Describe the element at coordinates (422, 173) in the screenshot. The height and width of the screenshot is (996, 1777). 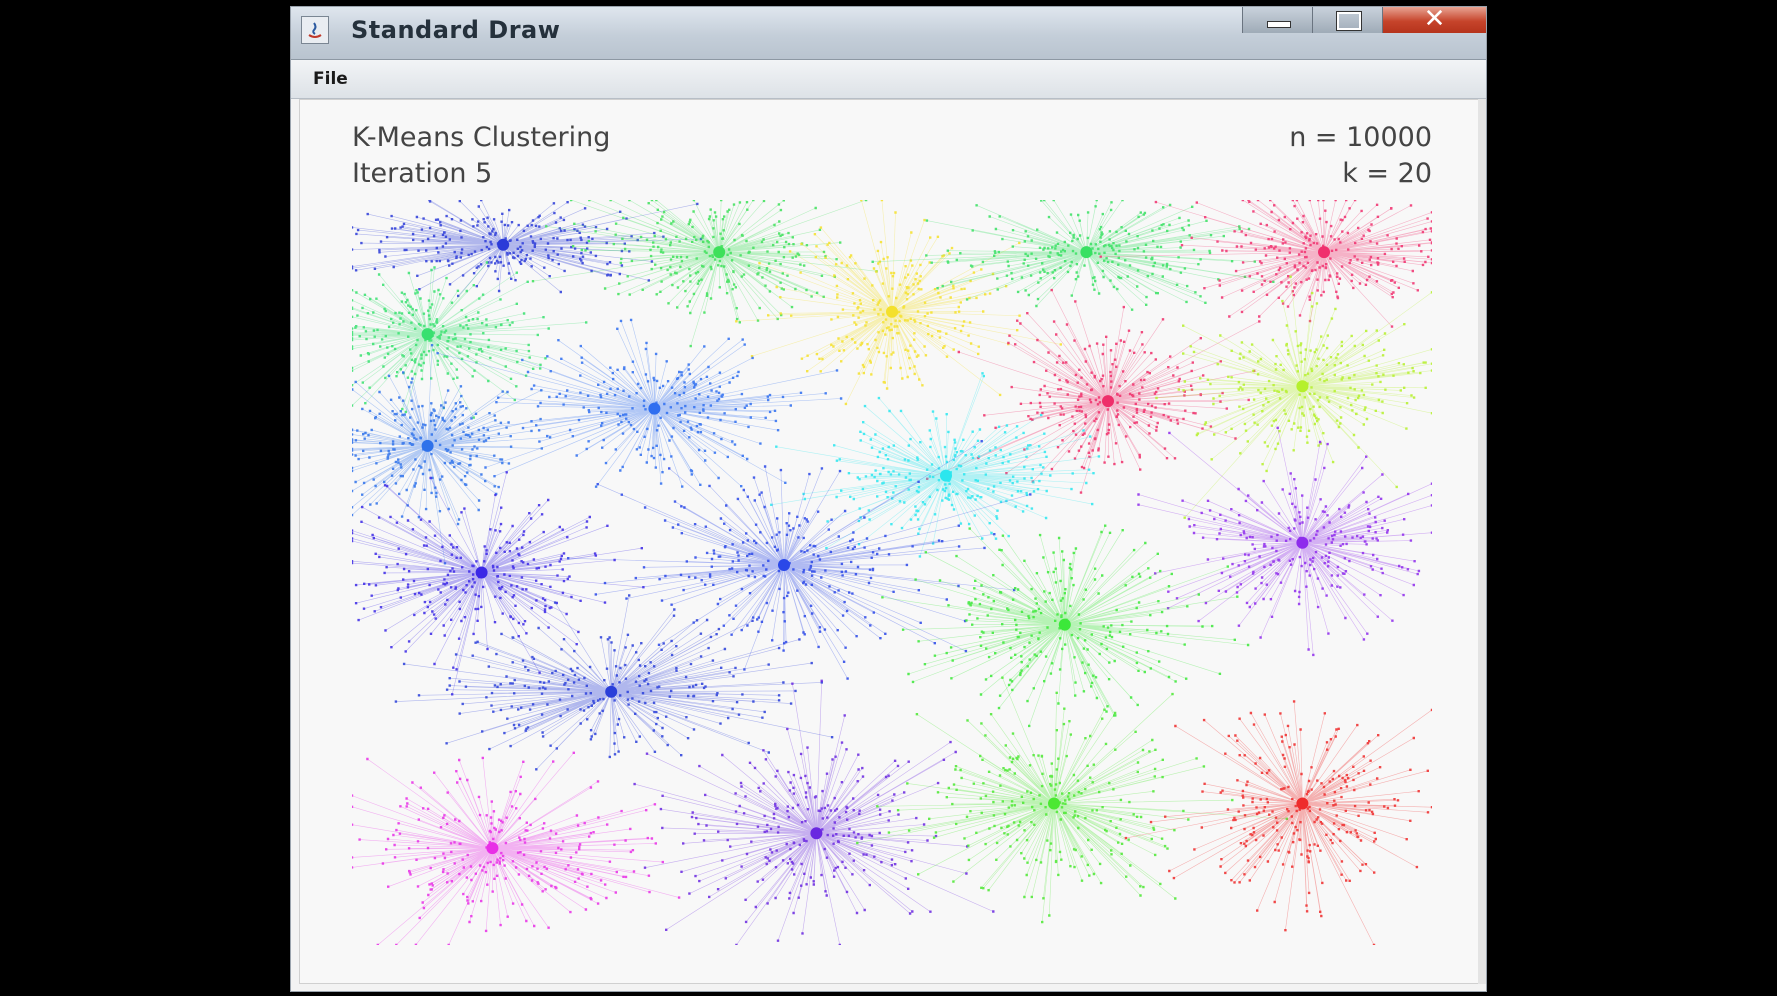
I see `iteration-label: Iteration 5` at that location.